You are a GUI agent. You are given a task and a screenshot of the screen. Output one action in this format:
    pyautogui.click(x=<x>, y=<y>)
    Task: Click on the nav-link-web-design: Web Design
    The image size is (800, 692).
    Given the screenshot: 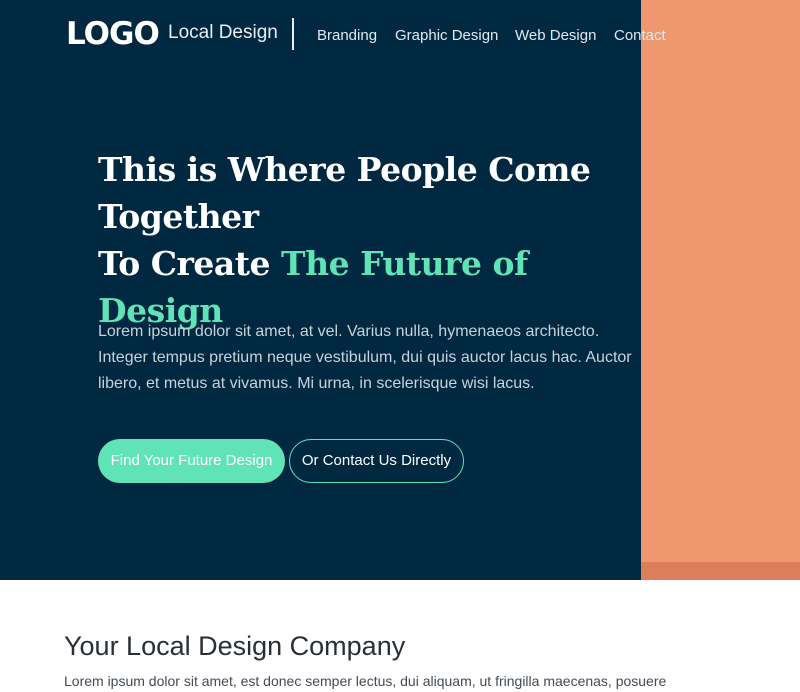 What is the action you would take?
    pyautogui.click(x=555, y=36)
    